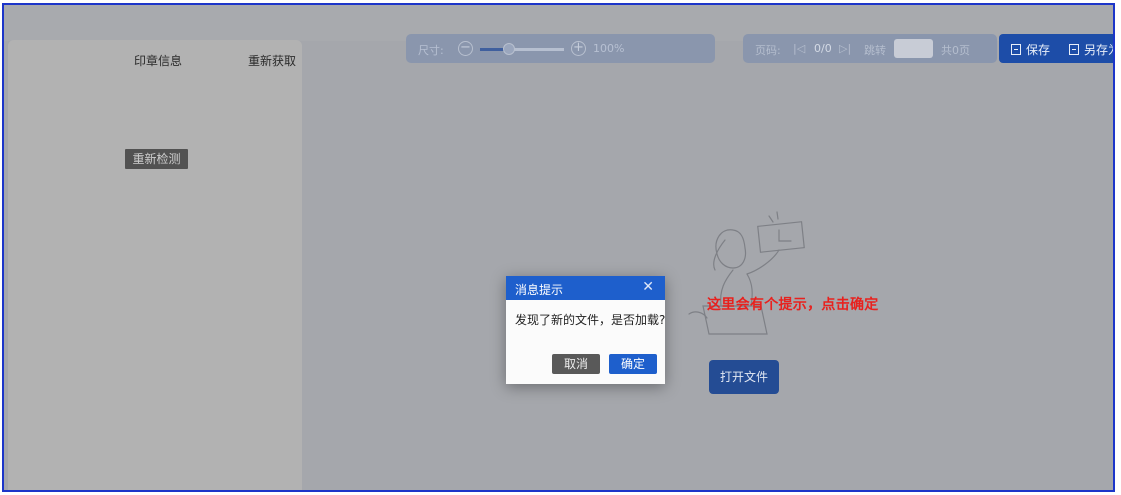 Image resolution: width=1121 pixels, height=495 pixels. What do you see at coordinates (799, 48) in the screenshot?
I see `first-page-icon: |◁` at bounding box center [799, 48].